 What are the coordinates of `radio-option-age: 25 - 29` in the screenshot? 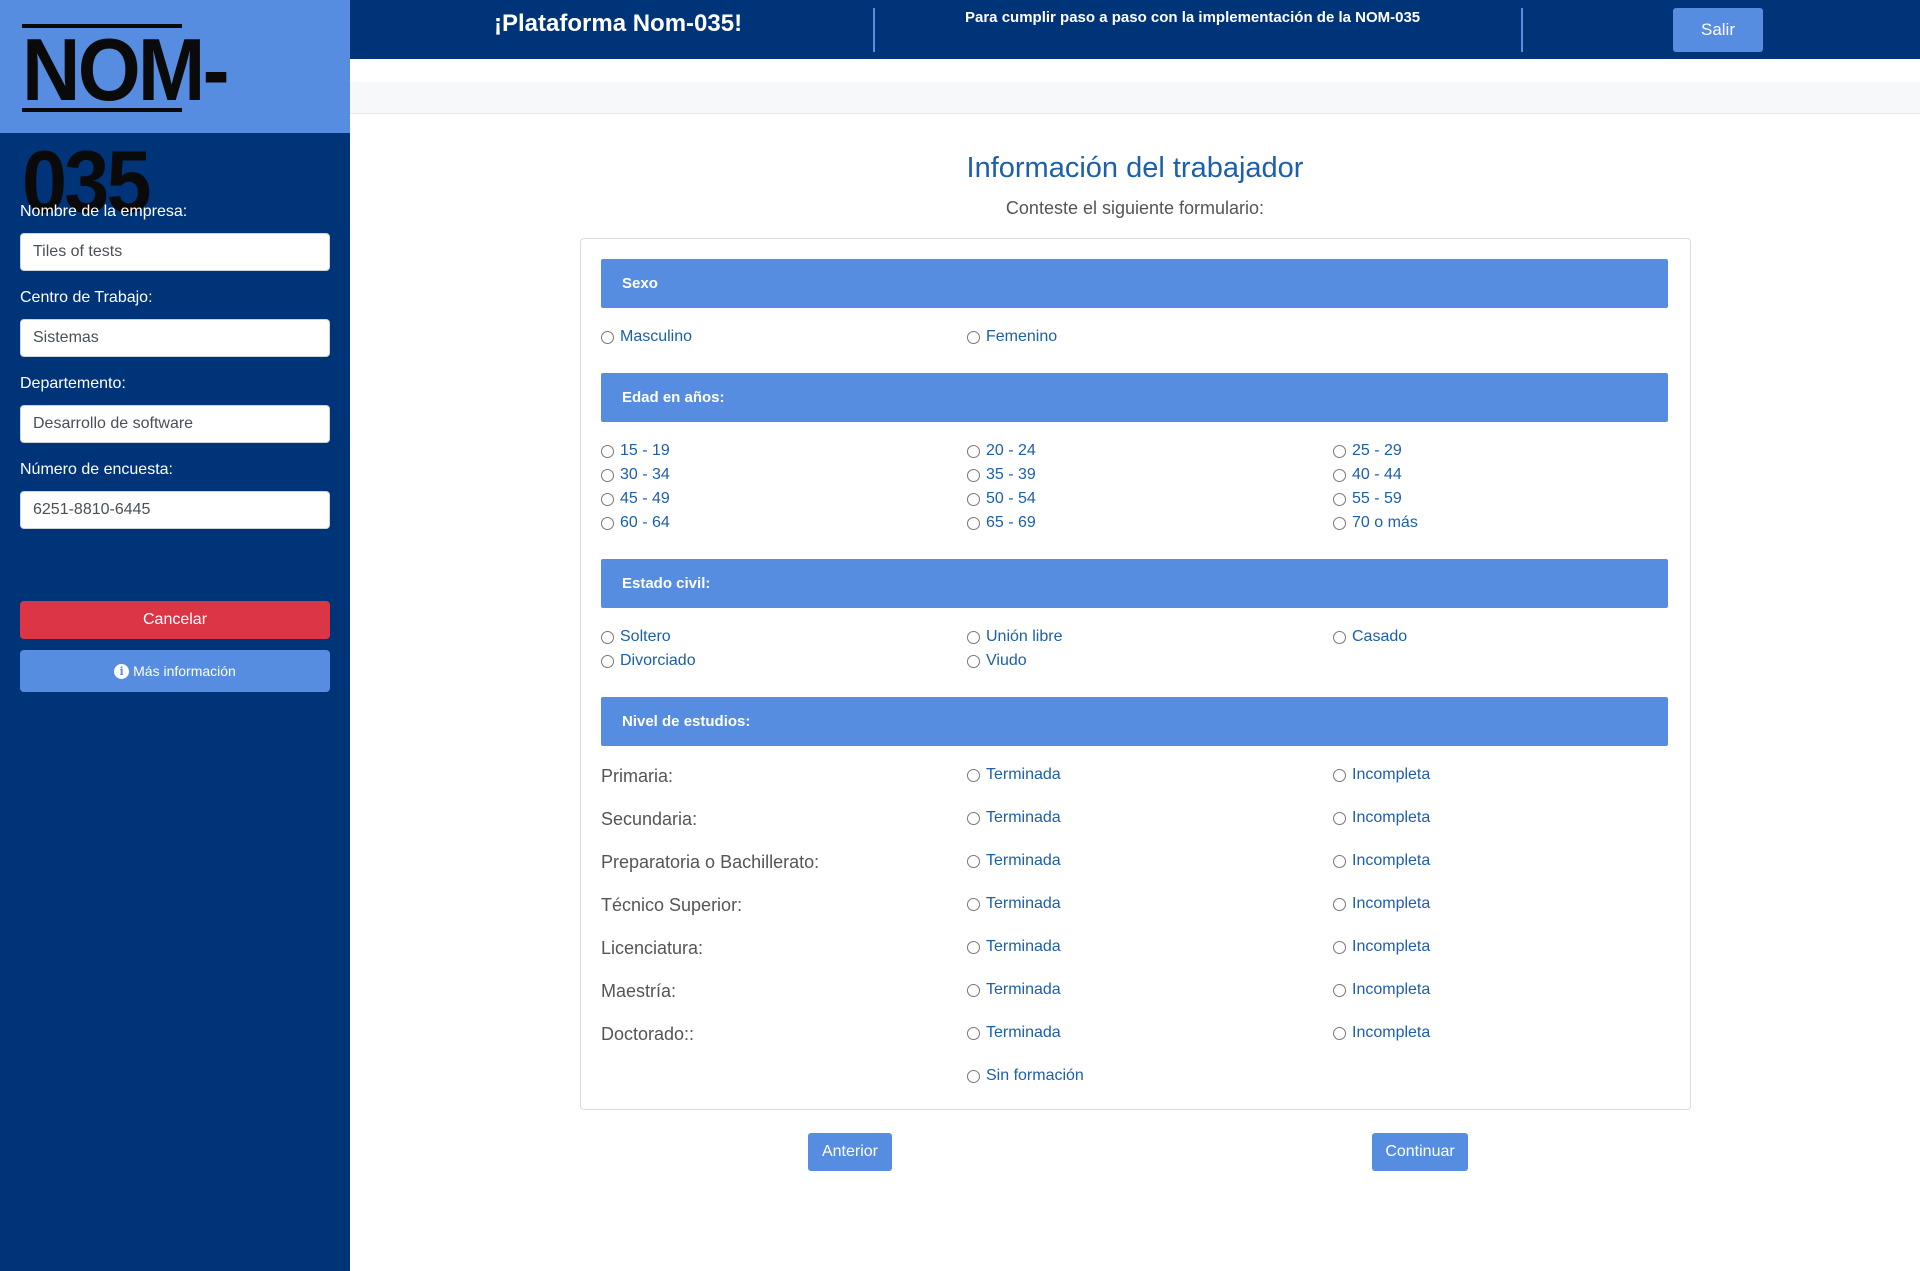 It's located at (1367, 451).